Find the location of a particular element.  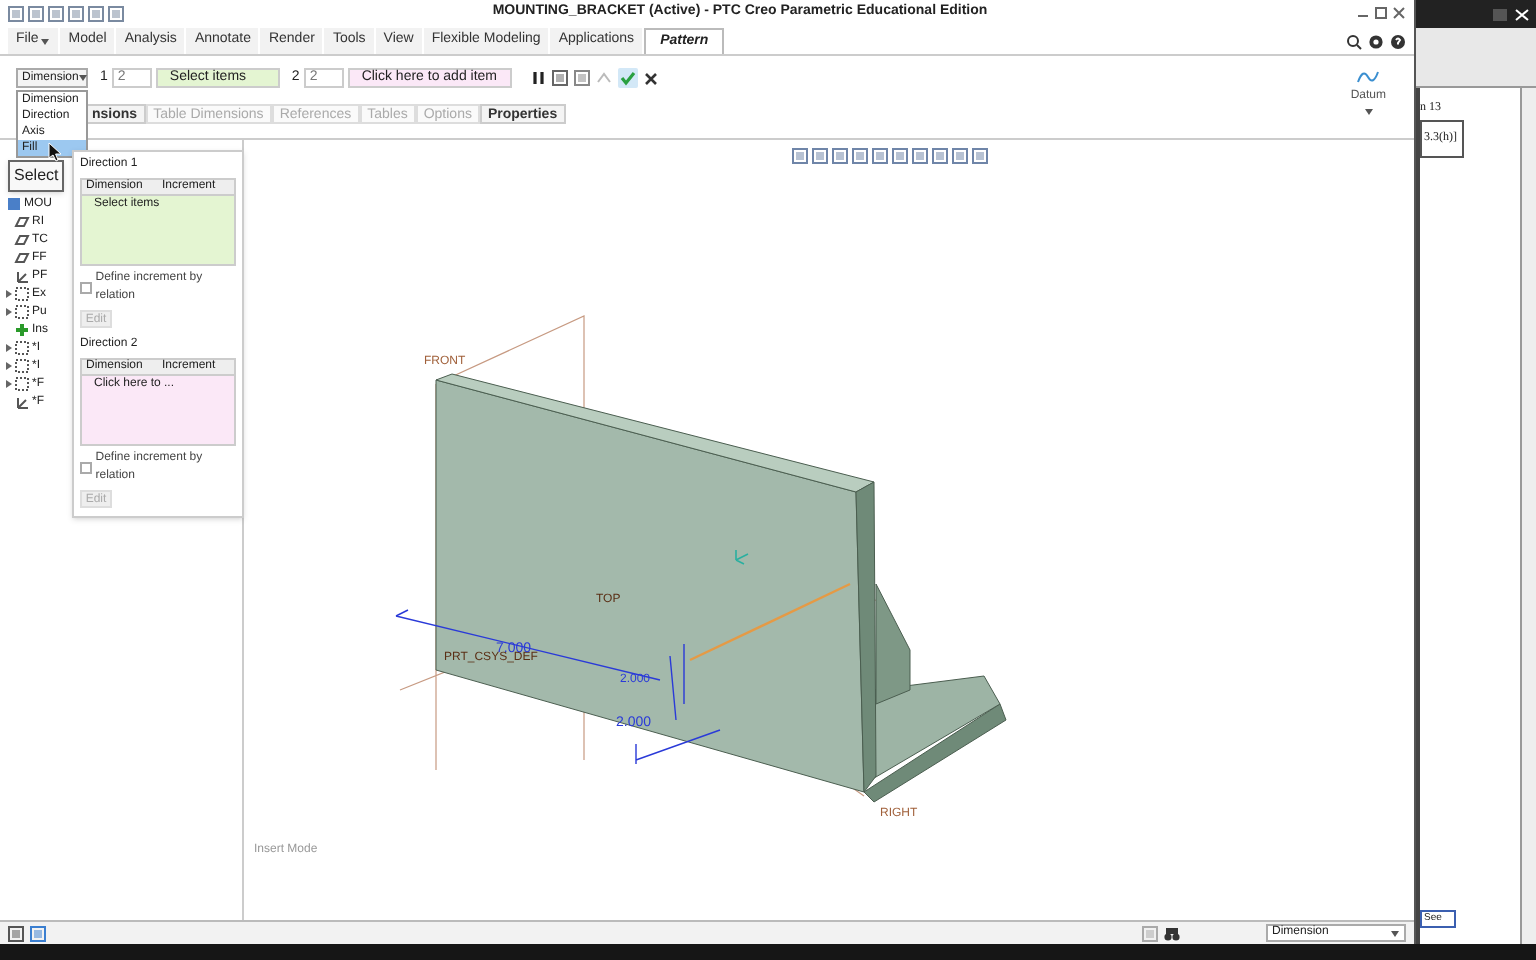

select-tooltip: Select is located at coordinates (36, 176).